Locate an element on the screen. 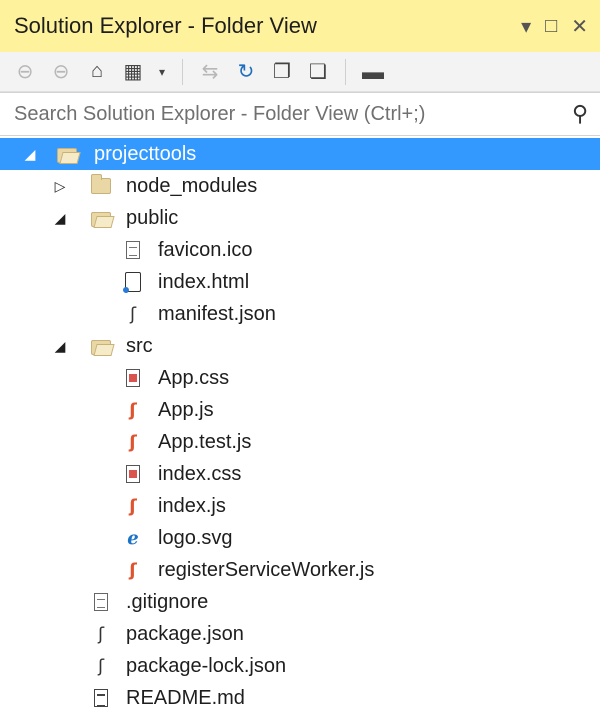 The width and height of the screenshot is (600, 724). properties-icon: ▬ is located at coordinates (373, 72).